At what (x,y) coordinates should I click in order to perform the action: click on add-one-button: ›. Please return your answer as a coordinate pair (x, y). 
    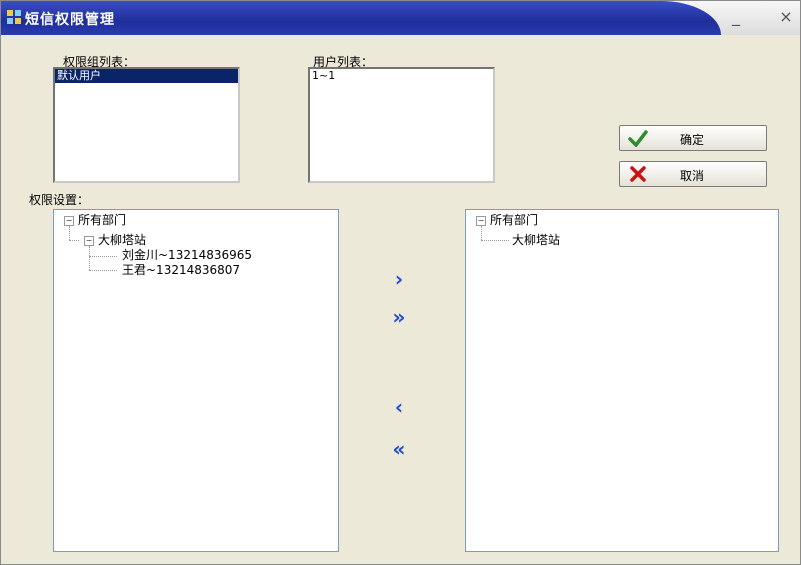
    Looking at the image, I should click on (399, 279).